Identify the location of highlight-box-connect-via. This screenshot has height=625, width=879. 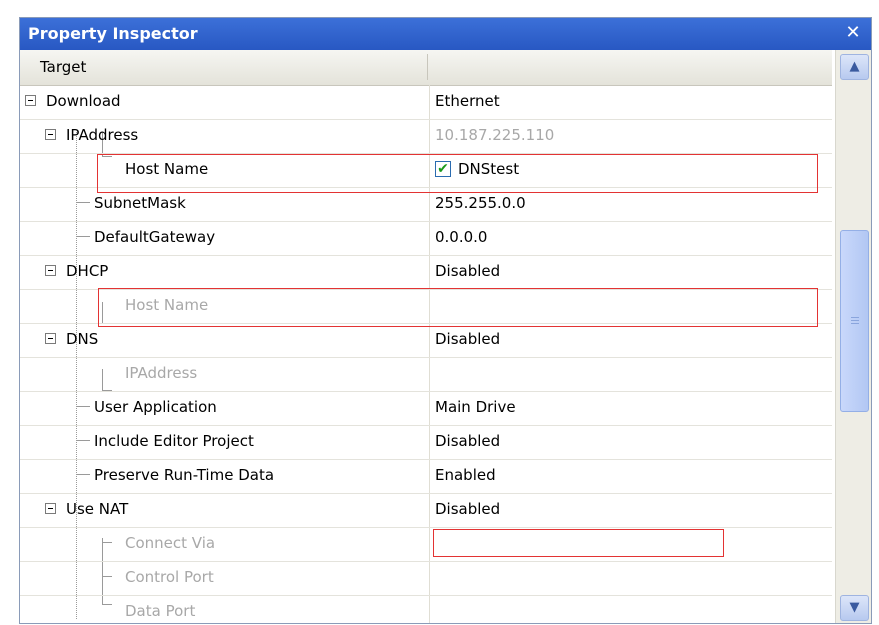
(578, 543).